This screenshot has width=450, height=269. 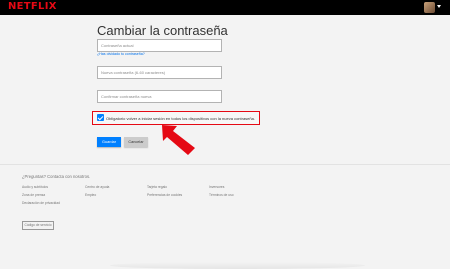 What do you see at coordinates (178, 140) in the screenshot?
I see `red-arrow-icon` at bounding box center [178, 140].